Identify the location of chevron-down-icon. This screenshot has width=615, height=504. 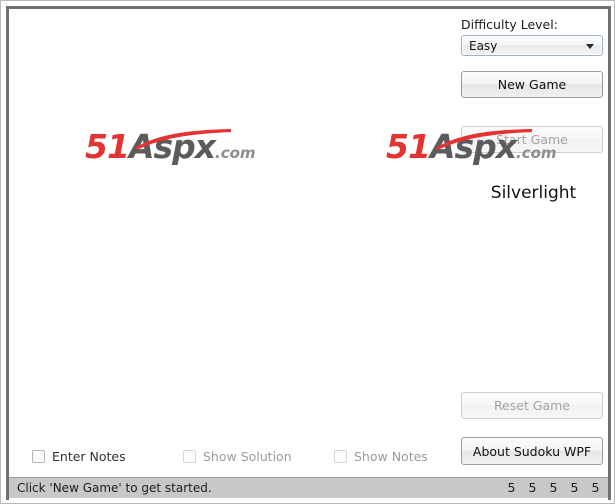
(590, 46).